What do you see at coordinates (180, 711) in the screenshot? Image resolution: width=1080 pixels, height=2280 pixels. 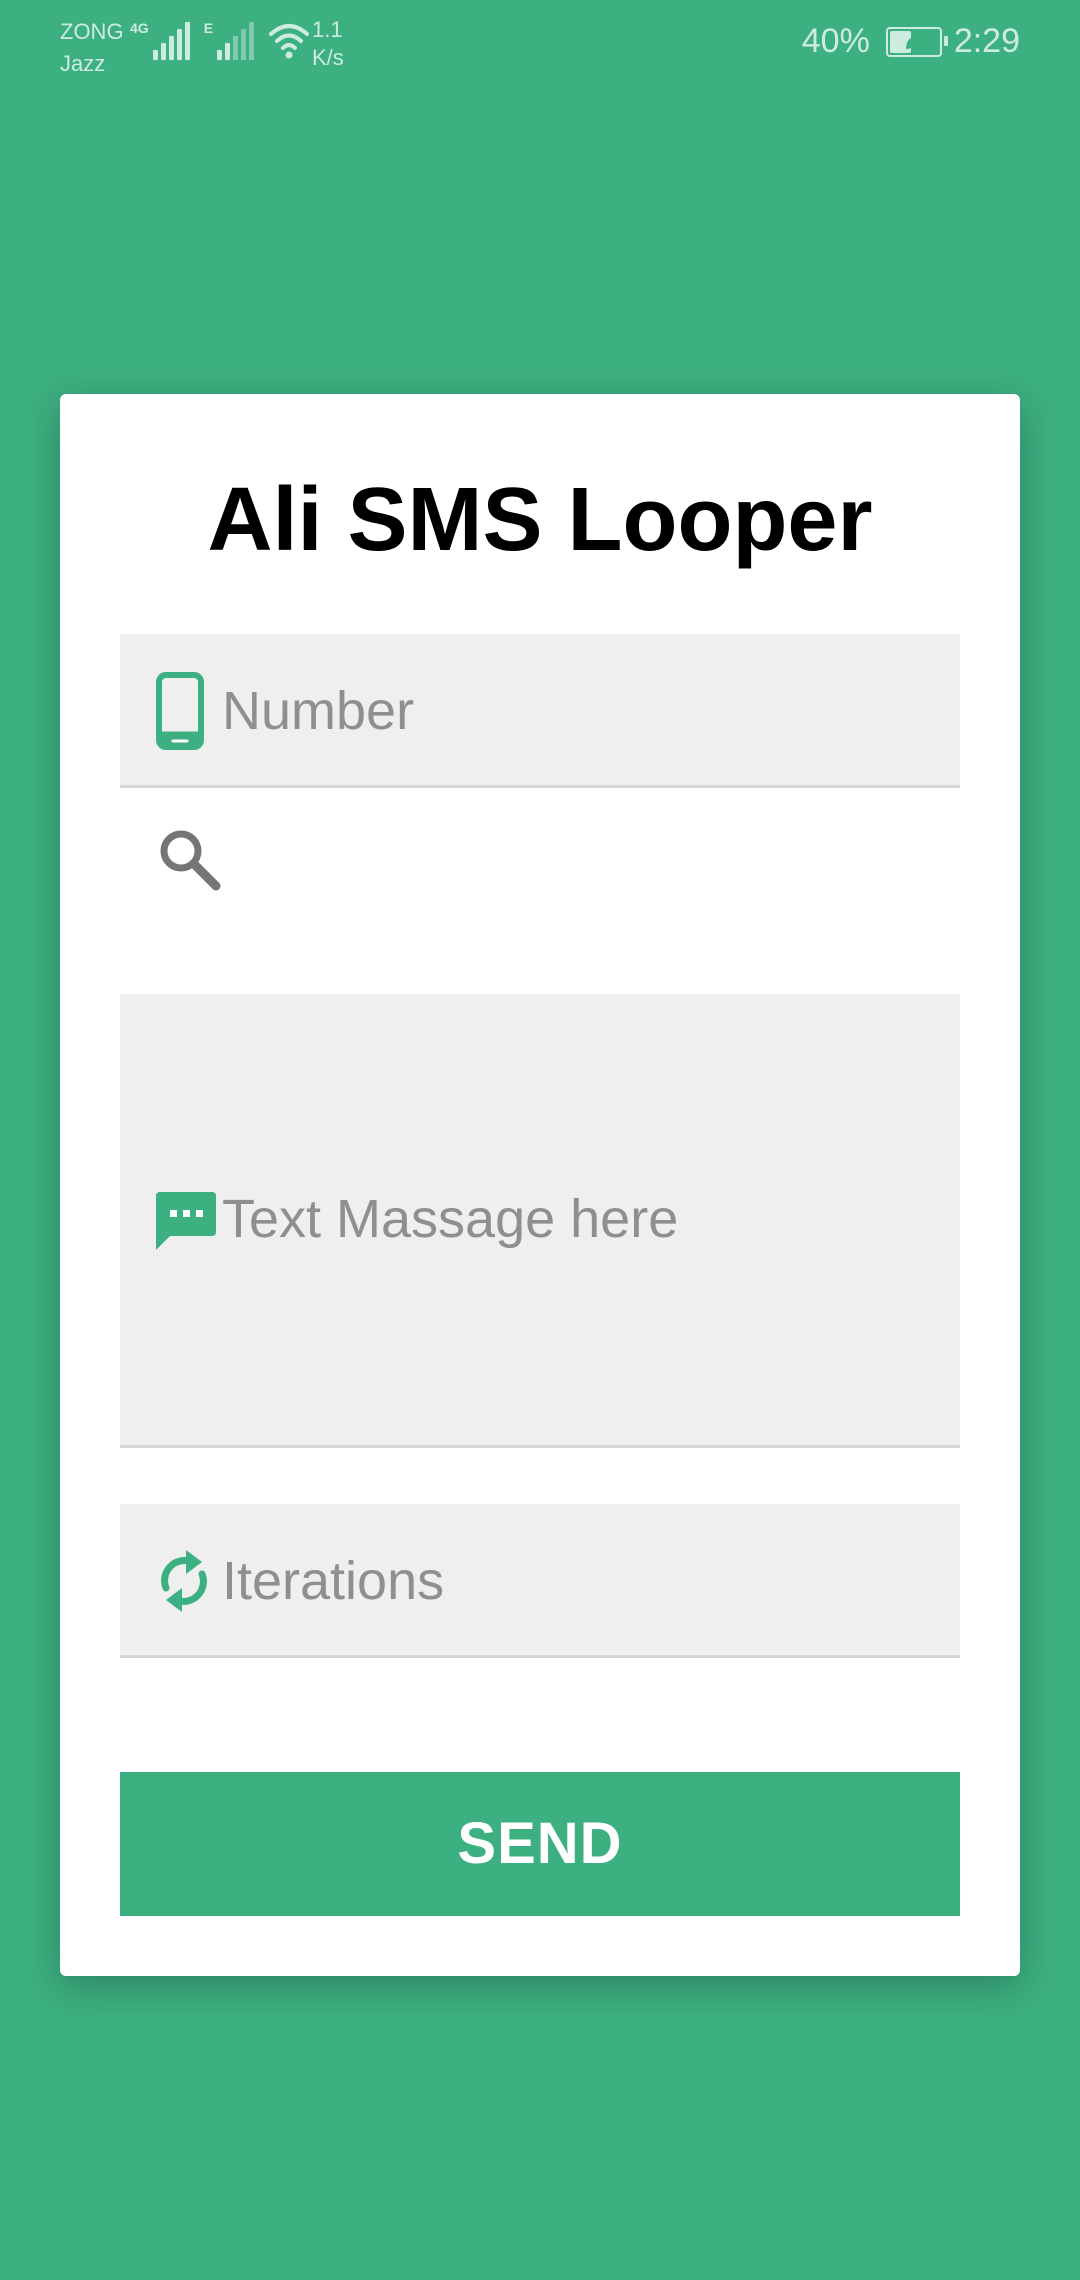 I see `phone-icon` at bounding box center [180, 711].